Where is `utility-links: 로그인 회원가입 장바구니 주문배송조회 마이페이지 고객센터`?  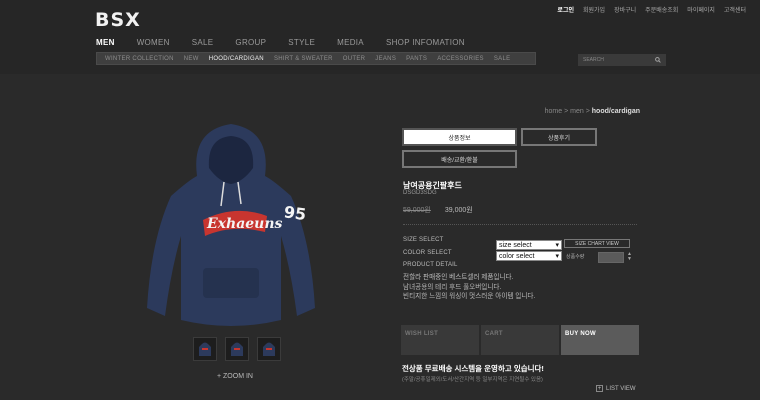
utility-links: 로그인 회원가입 장바구니 주문배송조회 마이페이지 고객센터 is located at coordinates (651, 9).